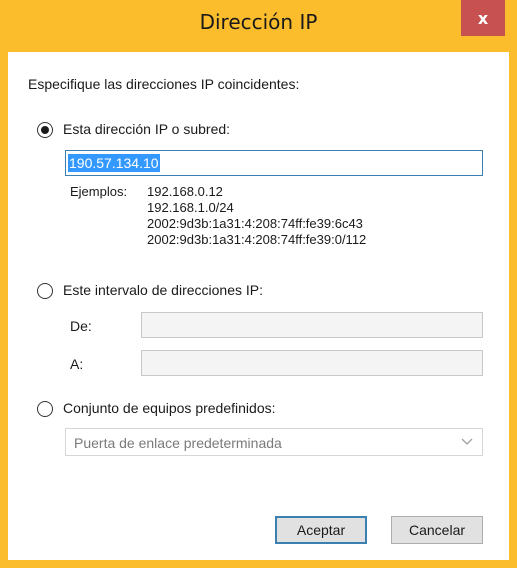 Image resolution: width=517 pixels, height=568 pixels. What do you see at coordinates (99, 191) in the screenshot?
I see `examples-label: Ejemplos:` at bounding box center [99, 191].